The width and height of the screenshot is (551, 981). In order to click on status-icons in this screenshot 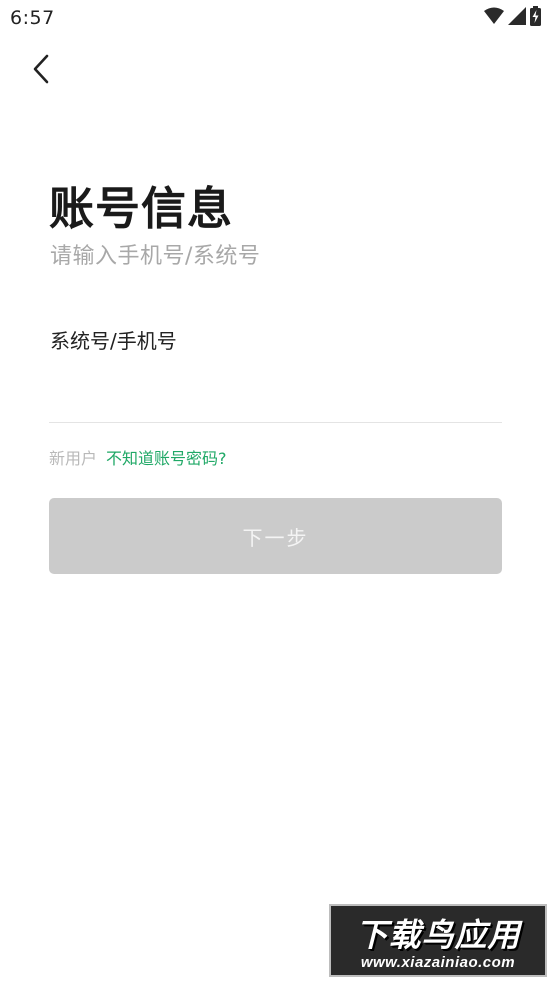, I will do `click(512, 18)`.